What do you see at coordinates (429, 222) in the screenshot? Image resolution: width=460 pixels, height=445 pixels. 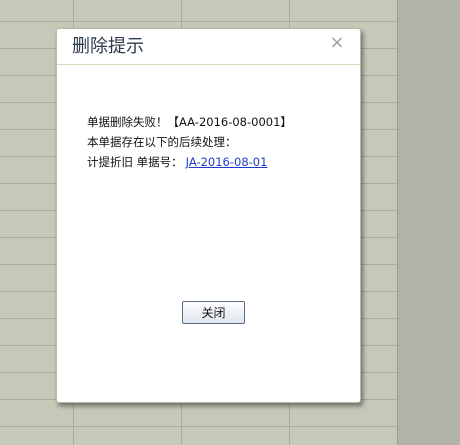 I see `right-panel` at bounding box center [429, 222].